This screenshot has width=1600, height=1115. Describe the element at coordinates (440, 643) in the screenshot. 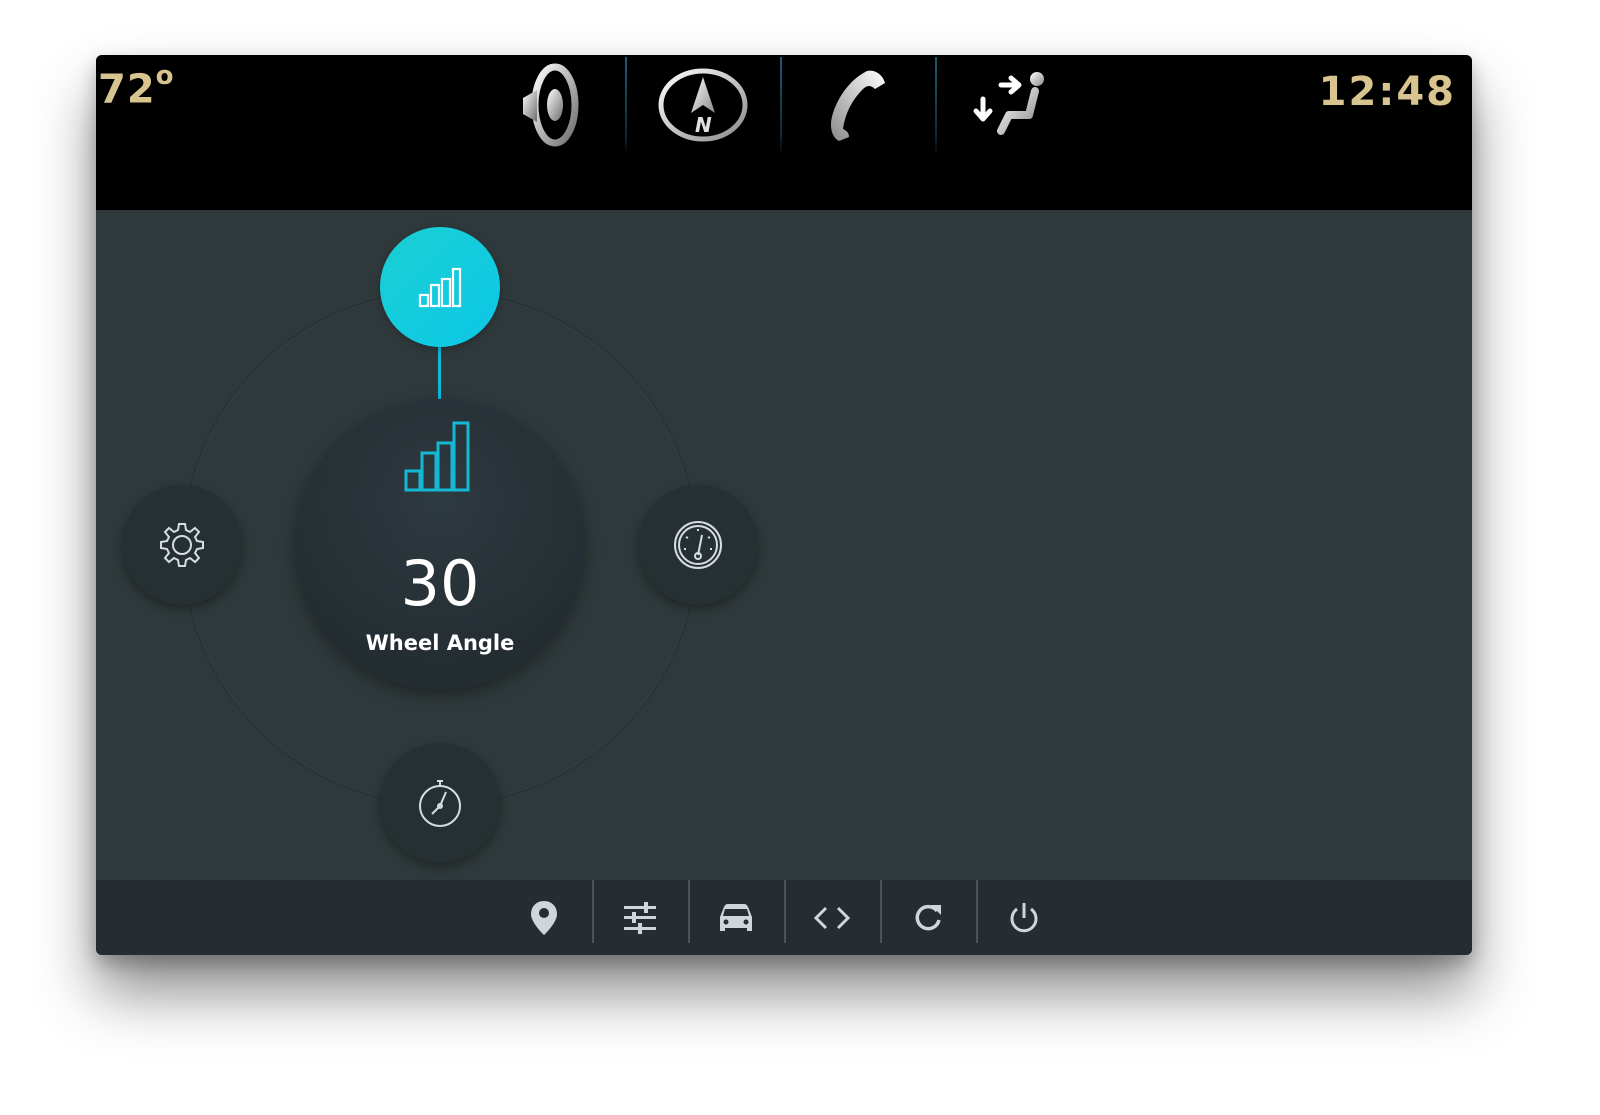

I see `wheel-angle-label: Wheel Angle` at that location.